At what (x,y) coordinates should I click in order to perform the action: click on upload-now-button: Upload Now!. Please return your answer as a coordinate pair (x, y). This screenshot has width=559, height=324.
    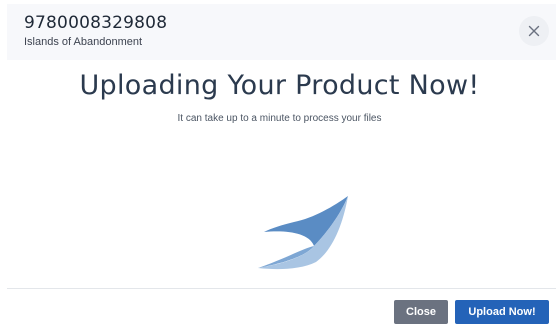
    Looking at the image, I should click on (502, 312).